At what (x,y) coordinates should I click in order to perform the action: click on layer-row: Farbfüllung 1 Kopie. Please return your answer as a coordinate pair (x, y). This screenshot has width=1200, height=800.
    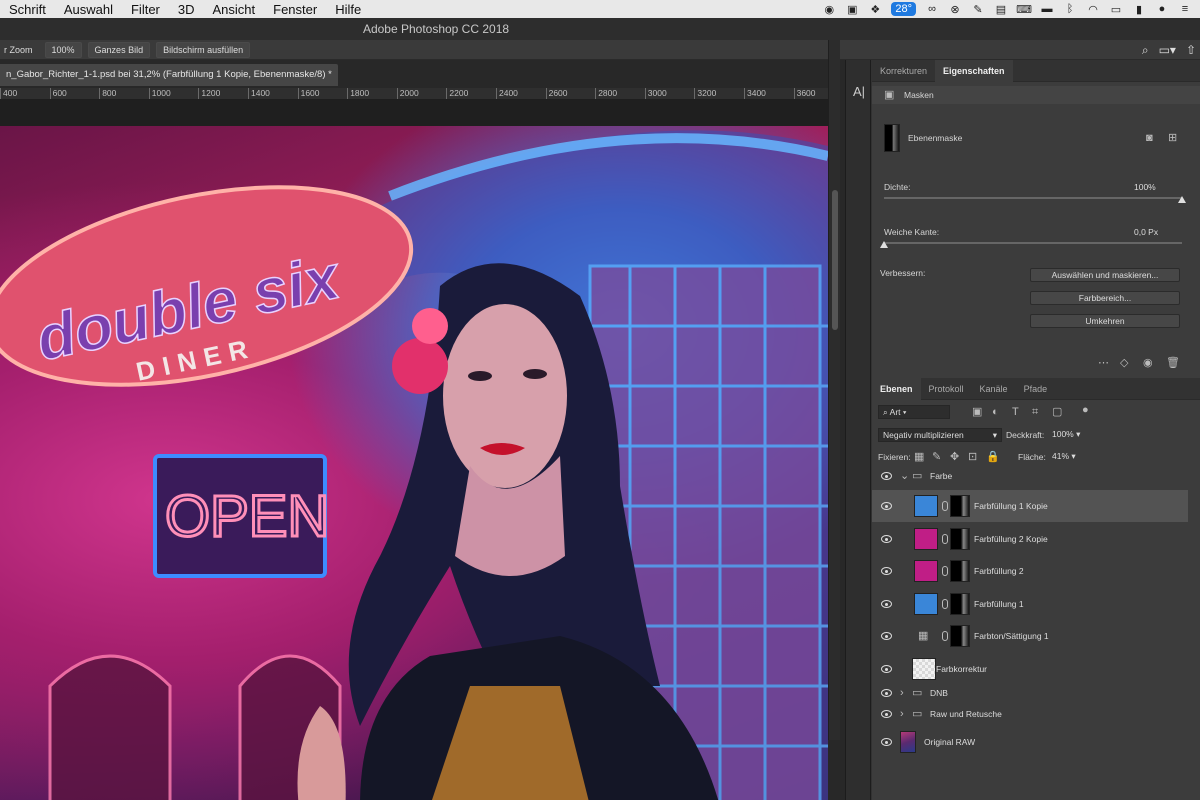
    Looking at the image, I should click on (1030, 506).